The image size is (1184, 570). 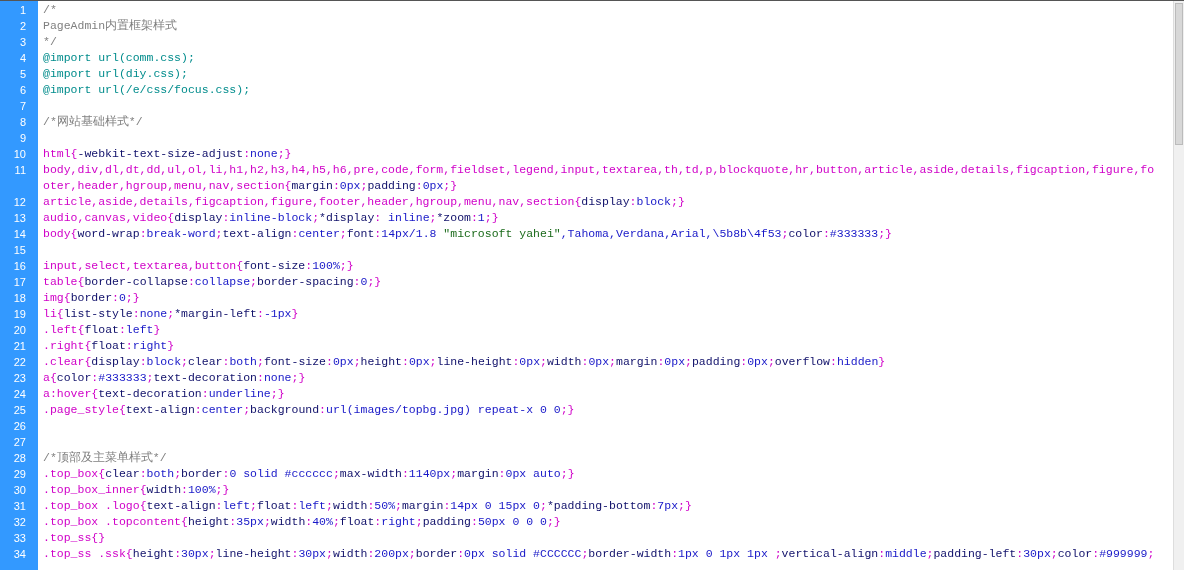 I want to click on scrollbar-thumb, so click(x=1179, y=74).